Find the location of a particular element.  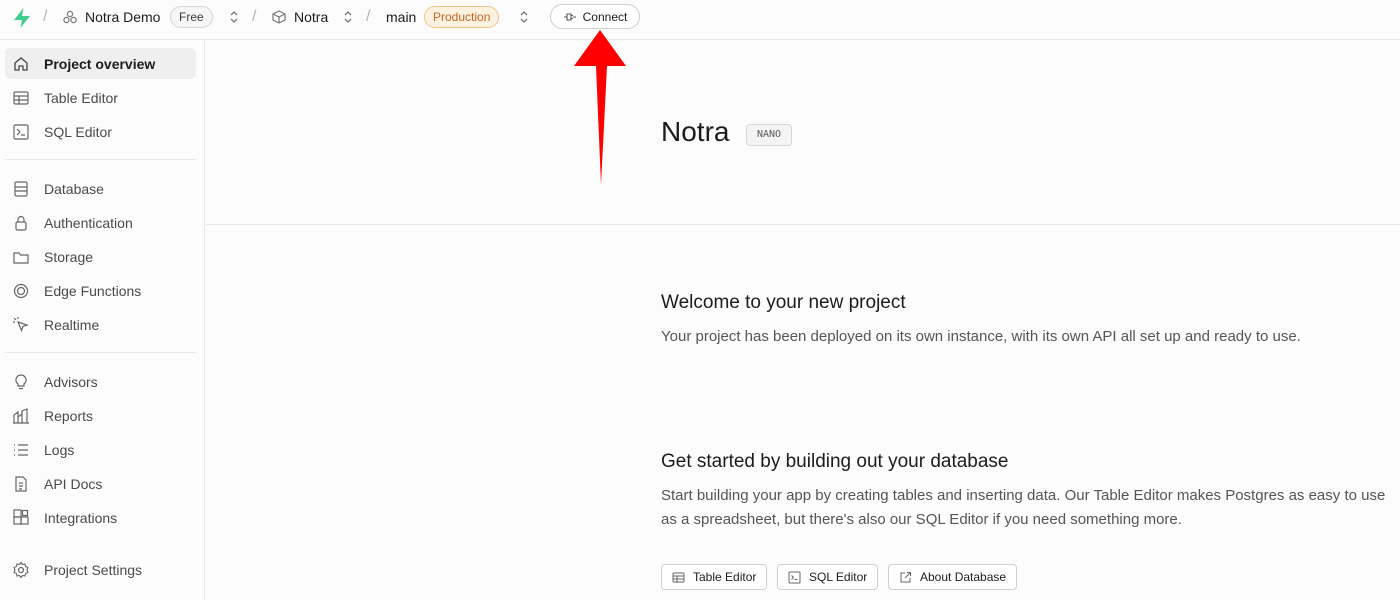

annotation-arrow is located at coordinates (600, 107).